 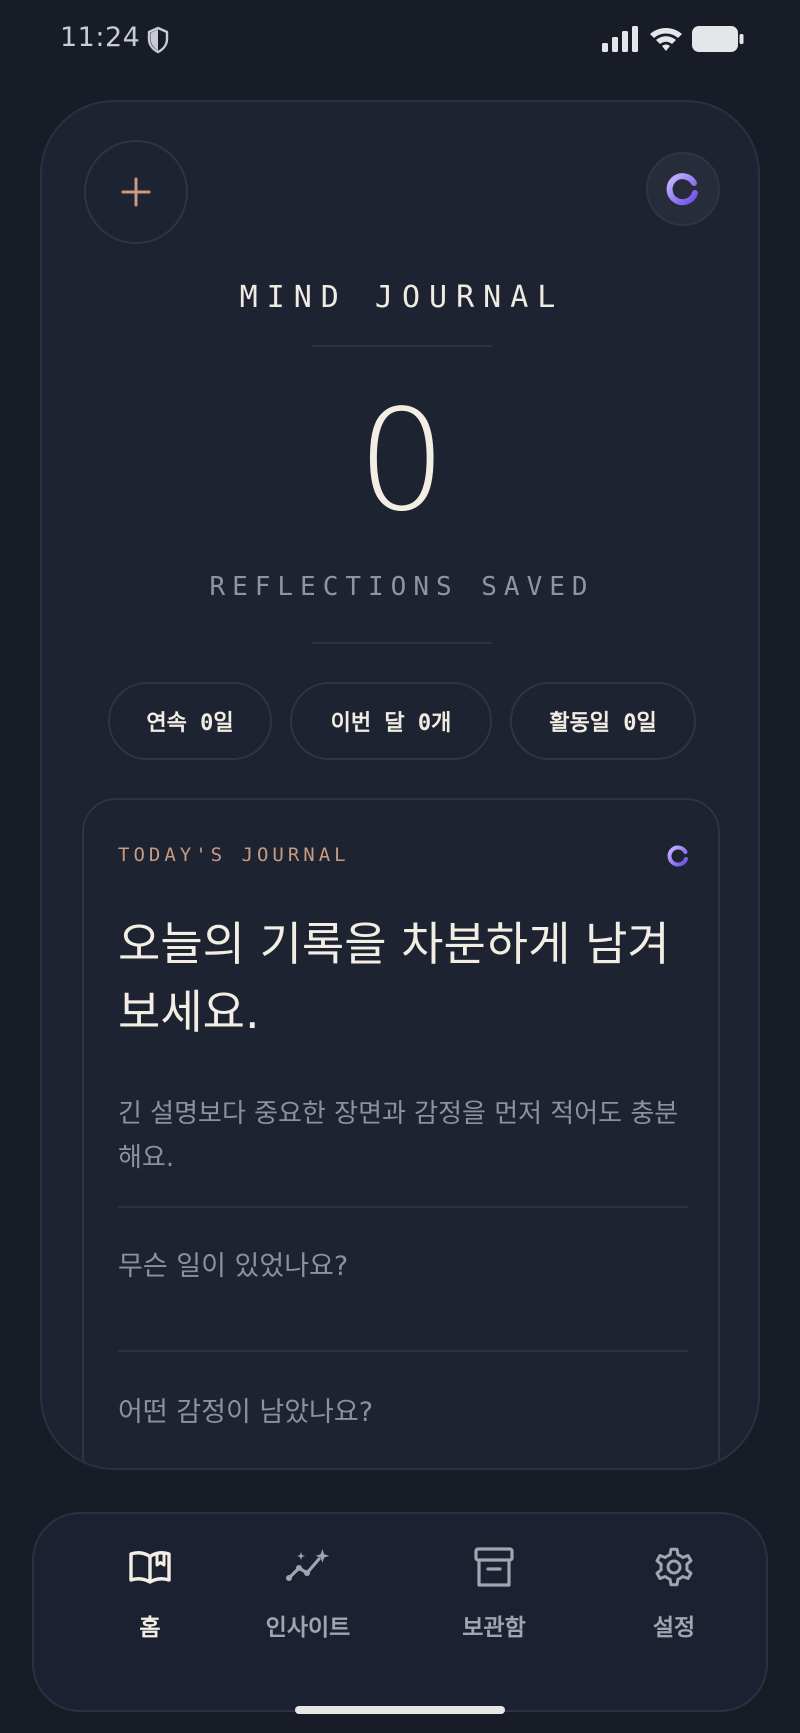 What do you see at coordinates (674, 1567) in the screenshot?
I see `gear-icon` at bounding box center [674, 1567].